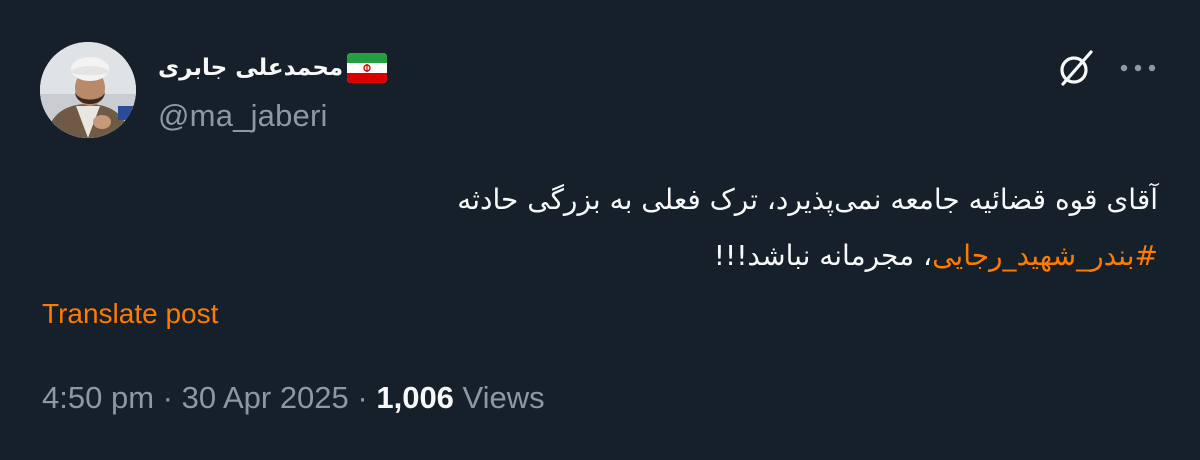 The height and width of the screenshot is (460, 1200). I want to click on avatar, so click(88, 90).